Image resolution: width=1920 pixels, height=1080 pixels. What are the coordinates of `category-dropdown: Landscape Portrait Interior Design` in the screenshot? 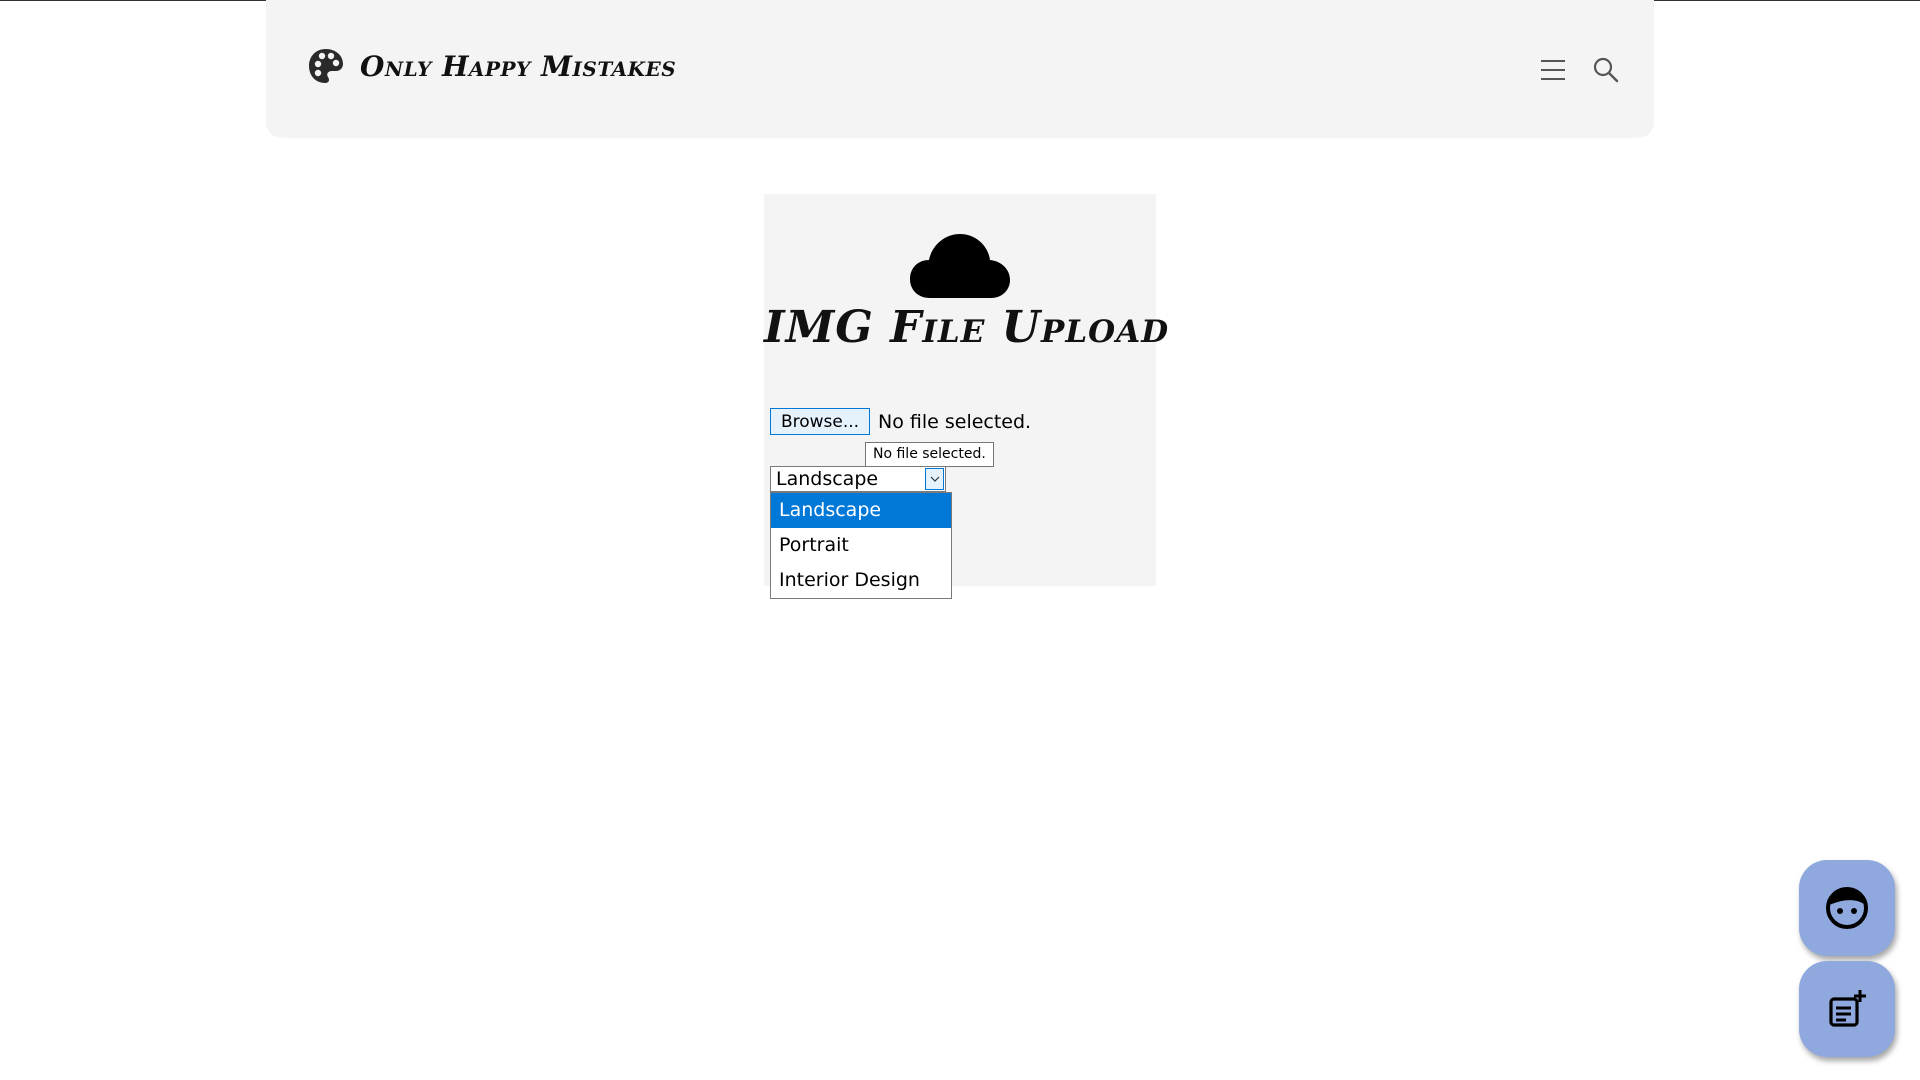 It's located at (861, 545).